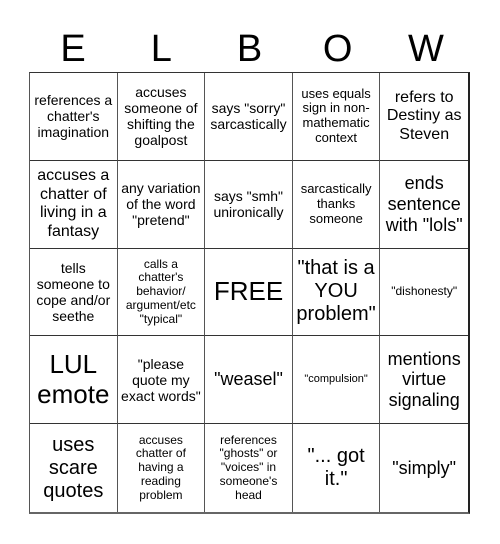 Image resolution: width=500 pixels, height=544 pixels. I want to click on bingo-cell: refers to Destiny as Steven, so click(424, 117).